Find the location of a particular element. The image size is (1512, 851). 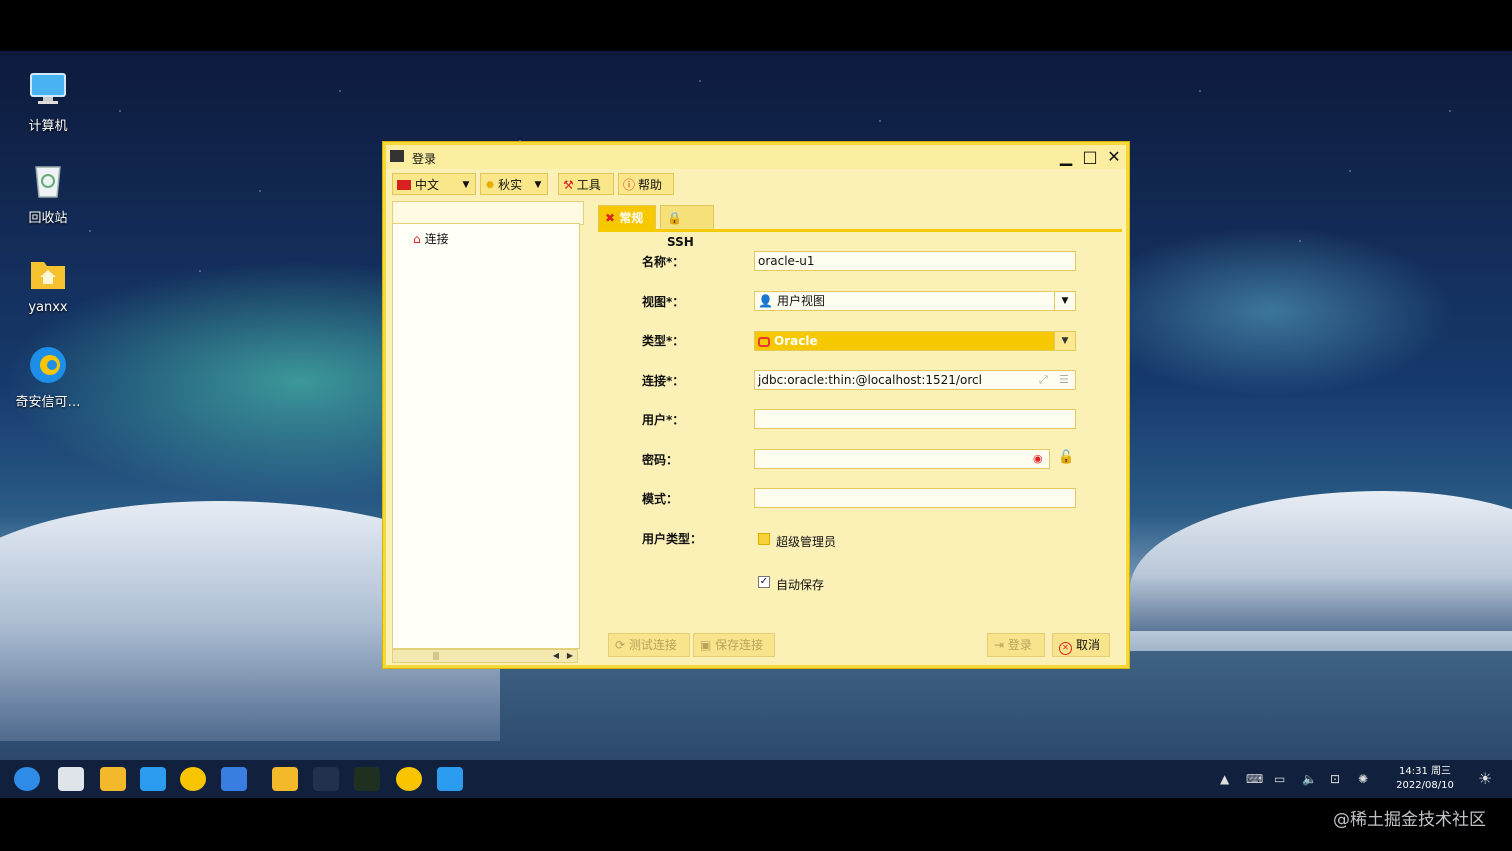

tools-label: 工具 is located at coordinates (588, 185).